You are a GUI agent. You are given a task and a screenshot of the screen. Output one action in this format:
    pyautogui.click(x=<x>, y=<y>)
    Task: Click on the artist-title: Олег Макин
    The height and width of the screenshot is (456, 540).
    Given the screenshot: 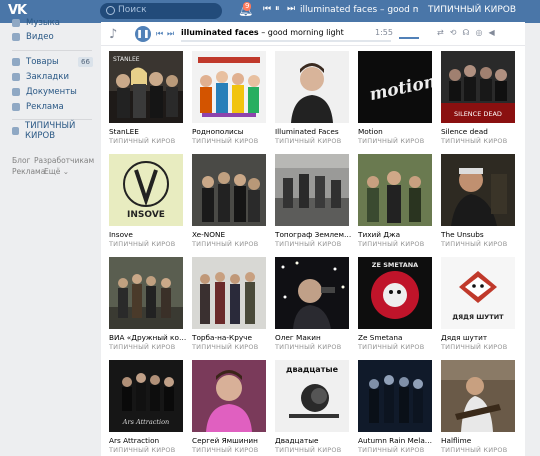 What is the action you would take?
    pyautogui.click(x=314, y=337)
    